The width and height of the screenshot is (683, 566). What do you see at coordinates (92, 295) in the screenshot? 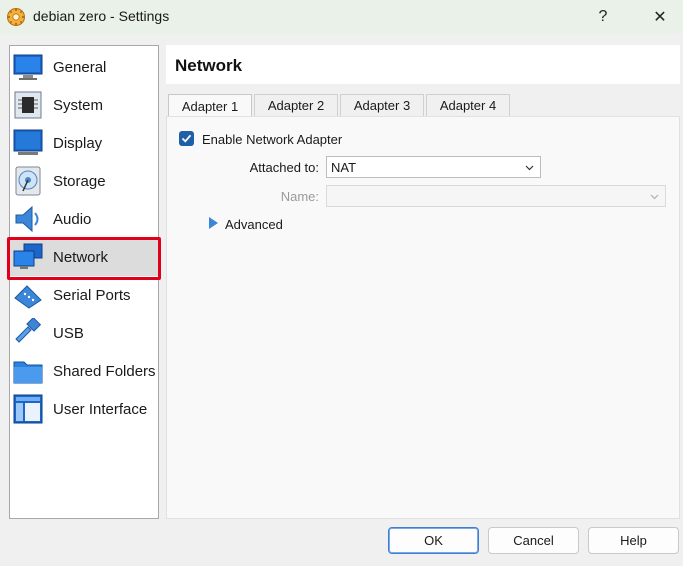
I see `sidebar-item-label: Serial Ports` at bounding box center [92, 295].